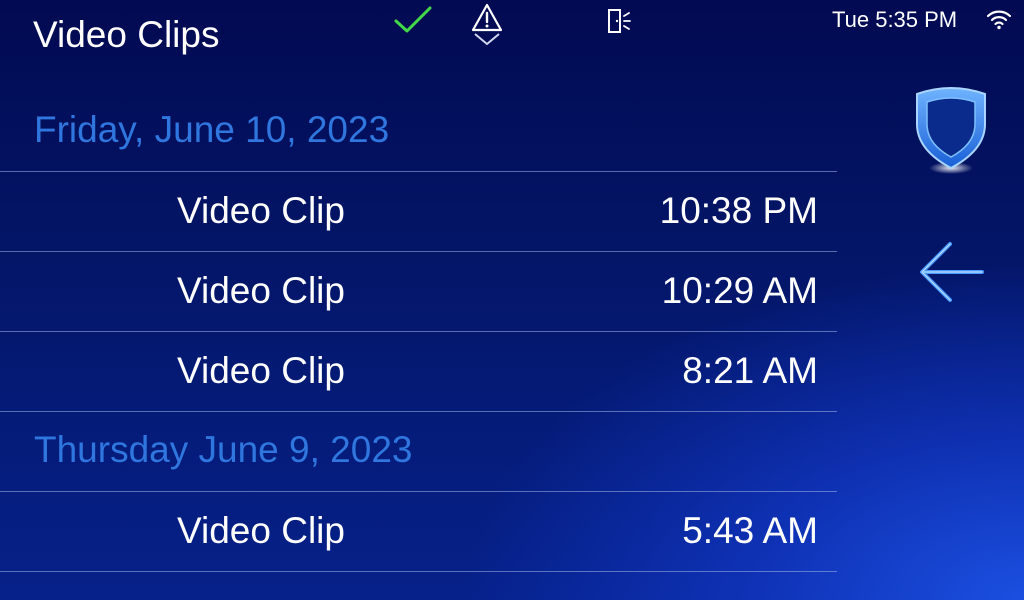 This screenshot has height=600, width=1024. Describe the element at coordinates (418, 212) in the screenshot. I see `video-clip-row: Video Clip 10:38 PM` at that location.